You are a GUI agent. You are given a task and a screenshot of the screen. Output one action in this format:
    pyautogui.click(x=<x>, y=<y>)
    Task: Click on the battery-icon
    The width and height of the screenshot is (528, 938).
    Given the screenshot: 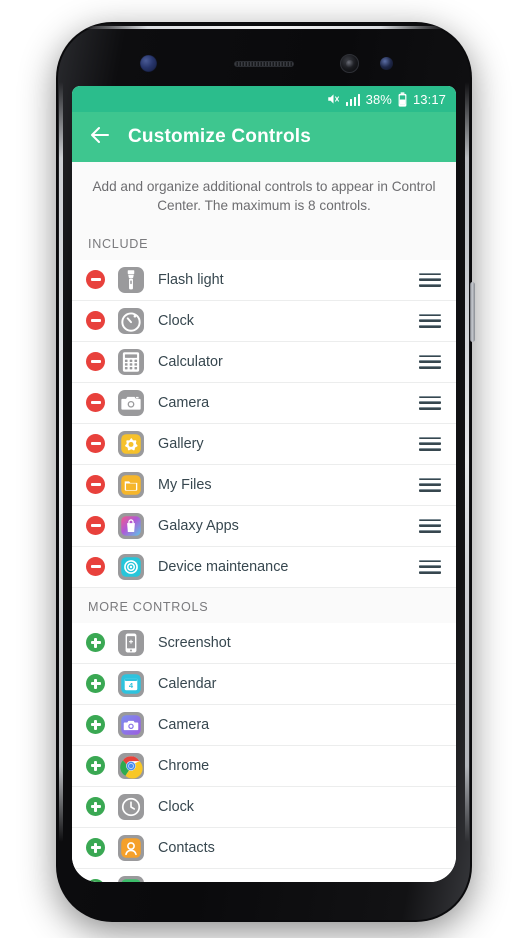 What is the action you would take?
    pyautogui.click(x=402, y=99)
    